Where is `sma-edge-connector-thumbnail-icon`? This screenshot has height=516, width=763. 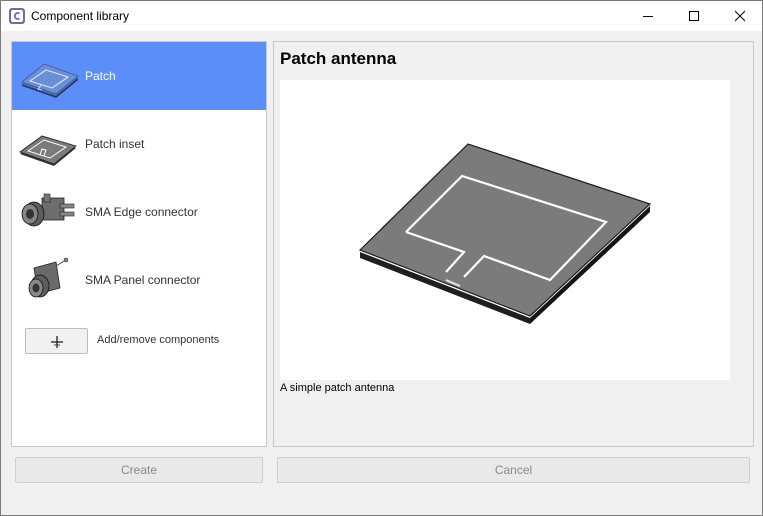
sma-edge-connector-thumbnail-icon is located at coordinates (48, 210).